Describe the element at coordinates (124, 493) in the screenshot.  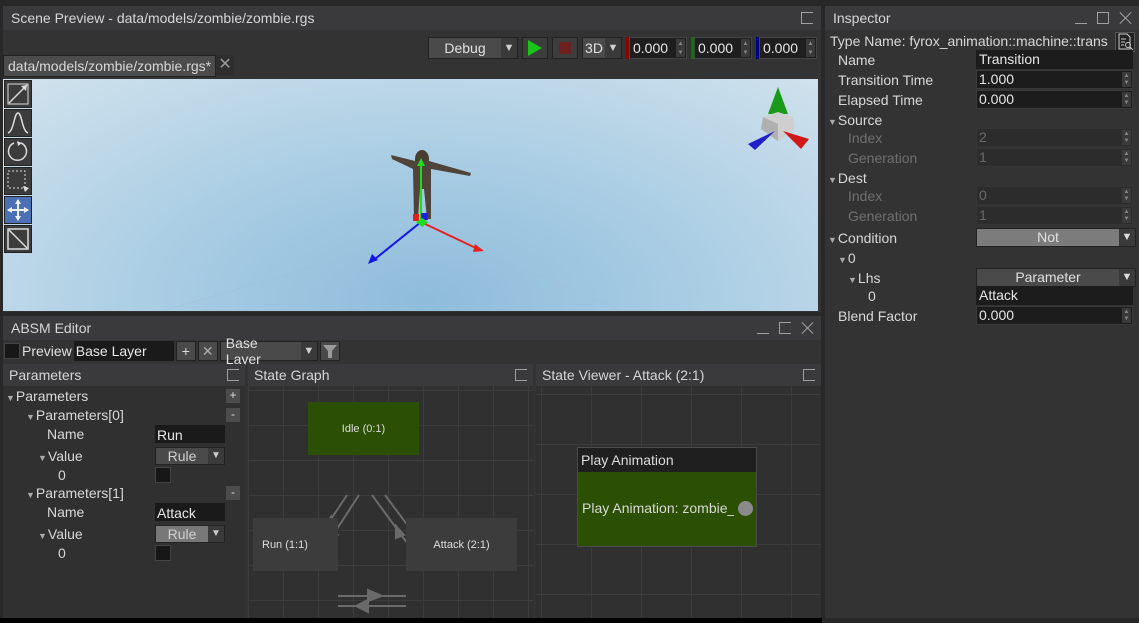
I see `parameter-1-header: ▼Parameters[1] -` at that location.